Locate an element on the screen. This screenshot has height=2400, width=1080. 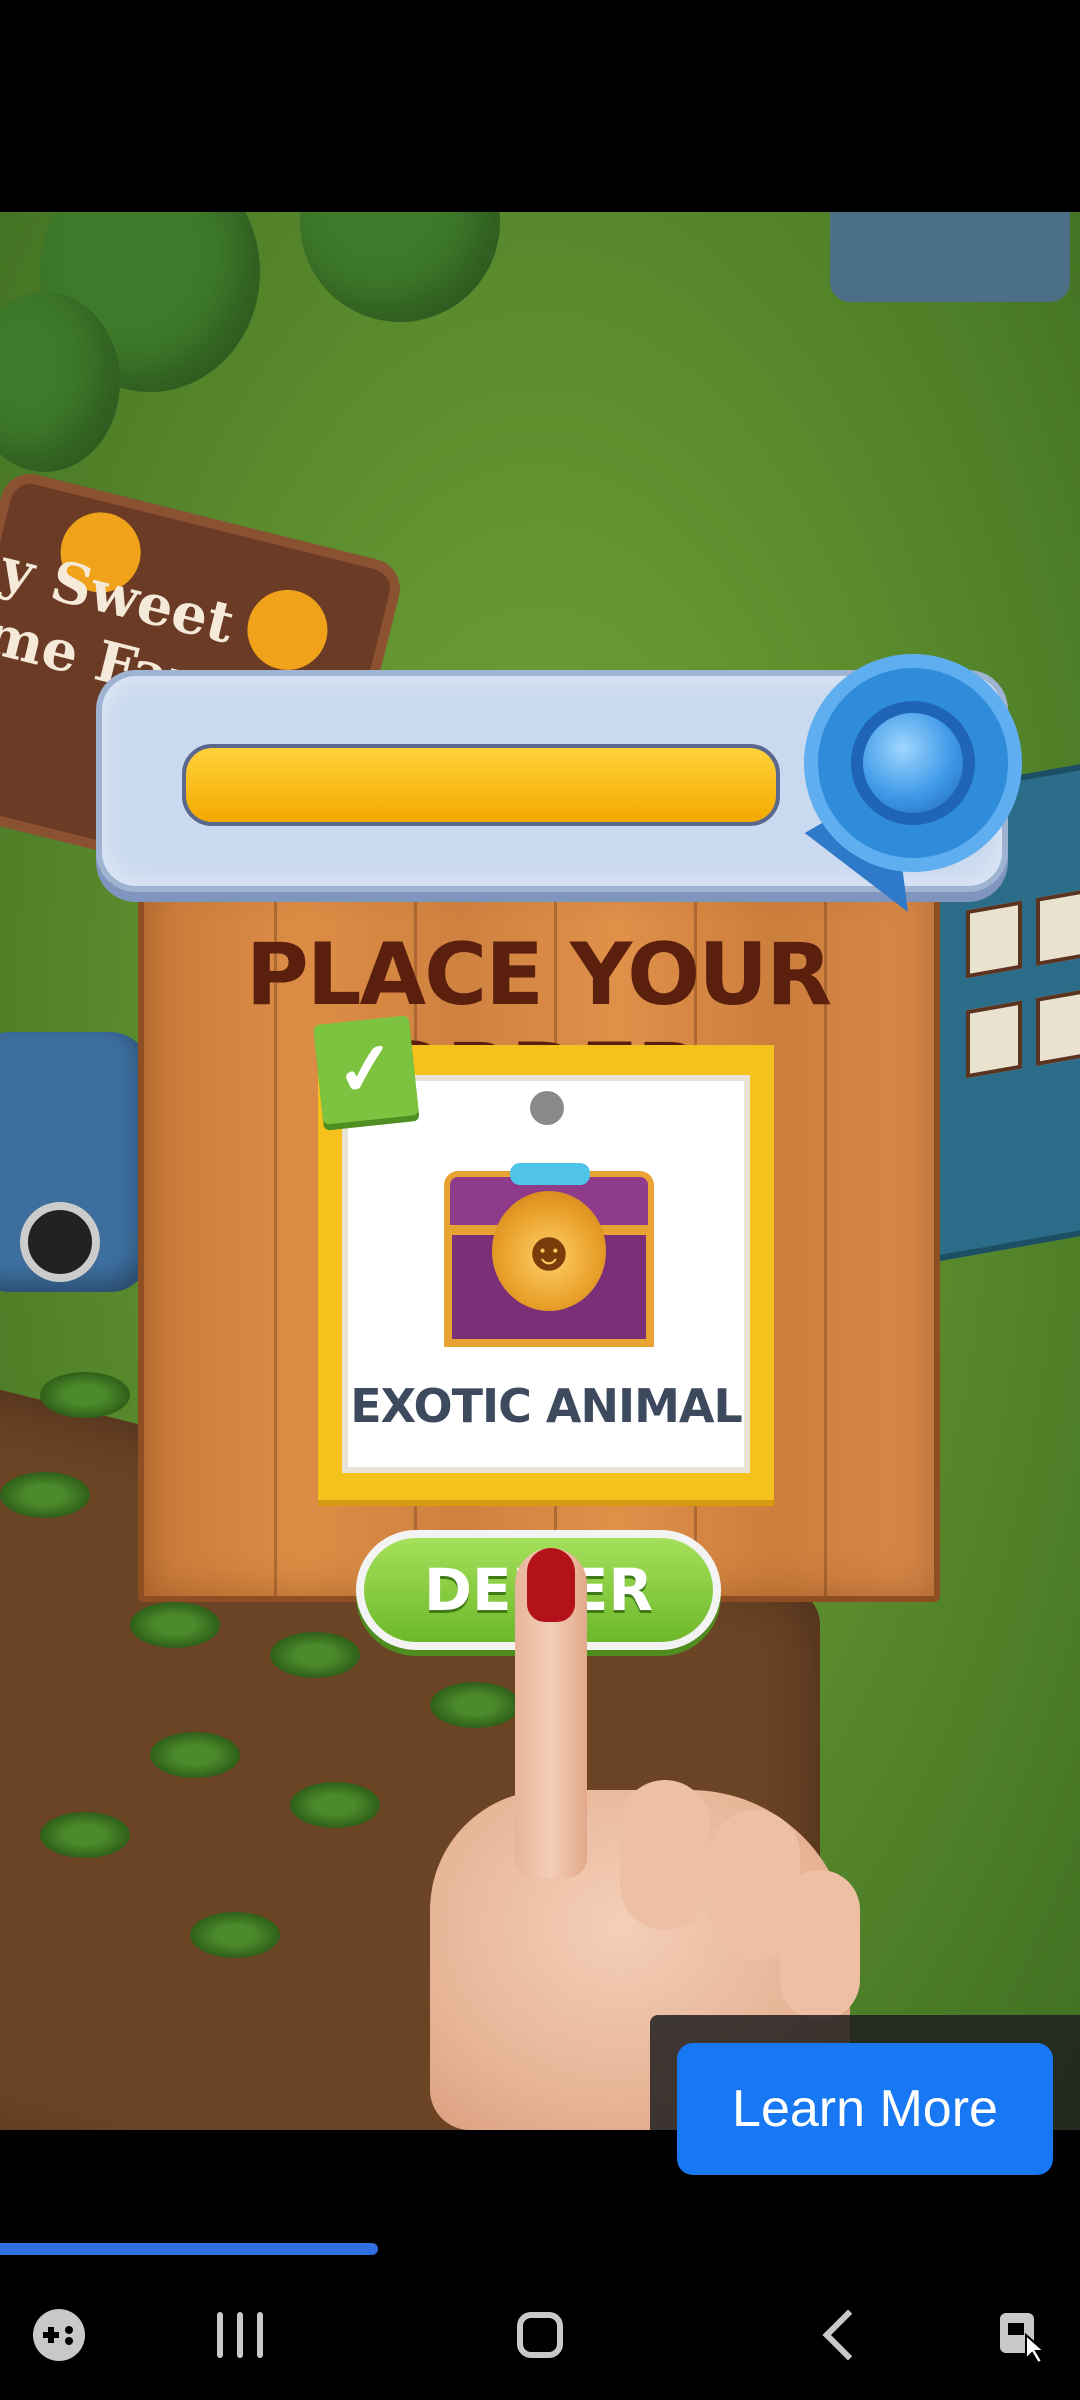
system-nav-bar is located at coordinates (540, 2335).